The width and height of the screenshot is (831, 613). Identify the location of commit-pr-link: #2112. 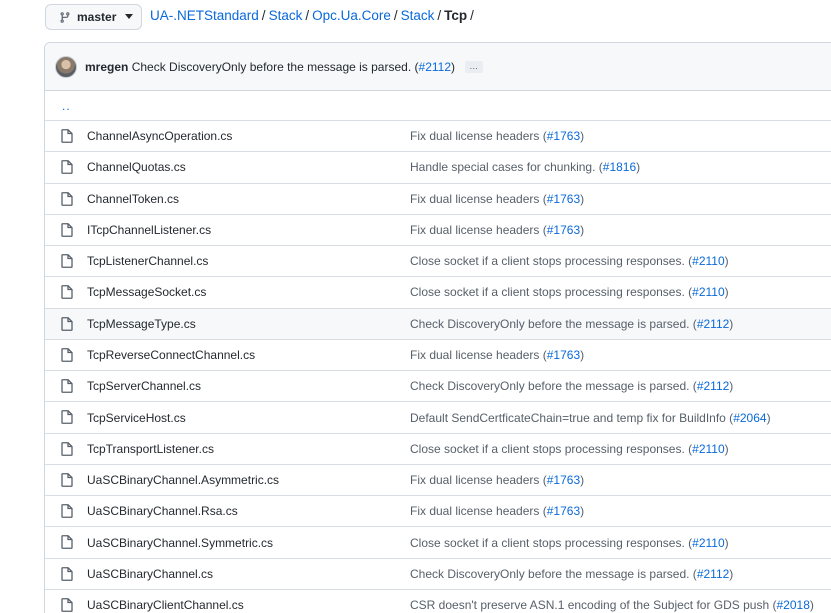
(435, 67).